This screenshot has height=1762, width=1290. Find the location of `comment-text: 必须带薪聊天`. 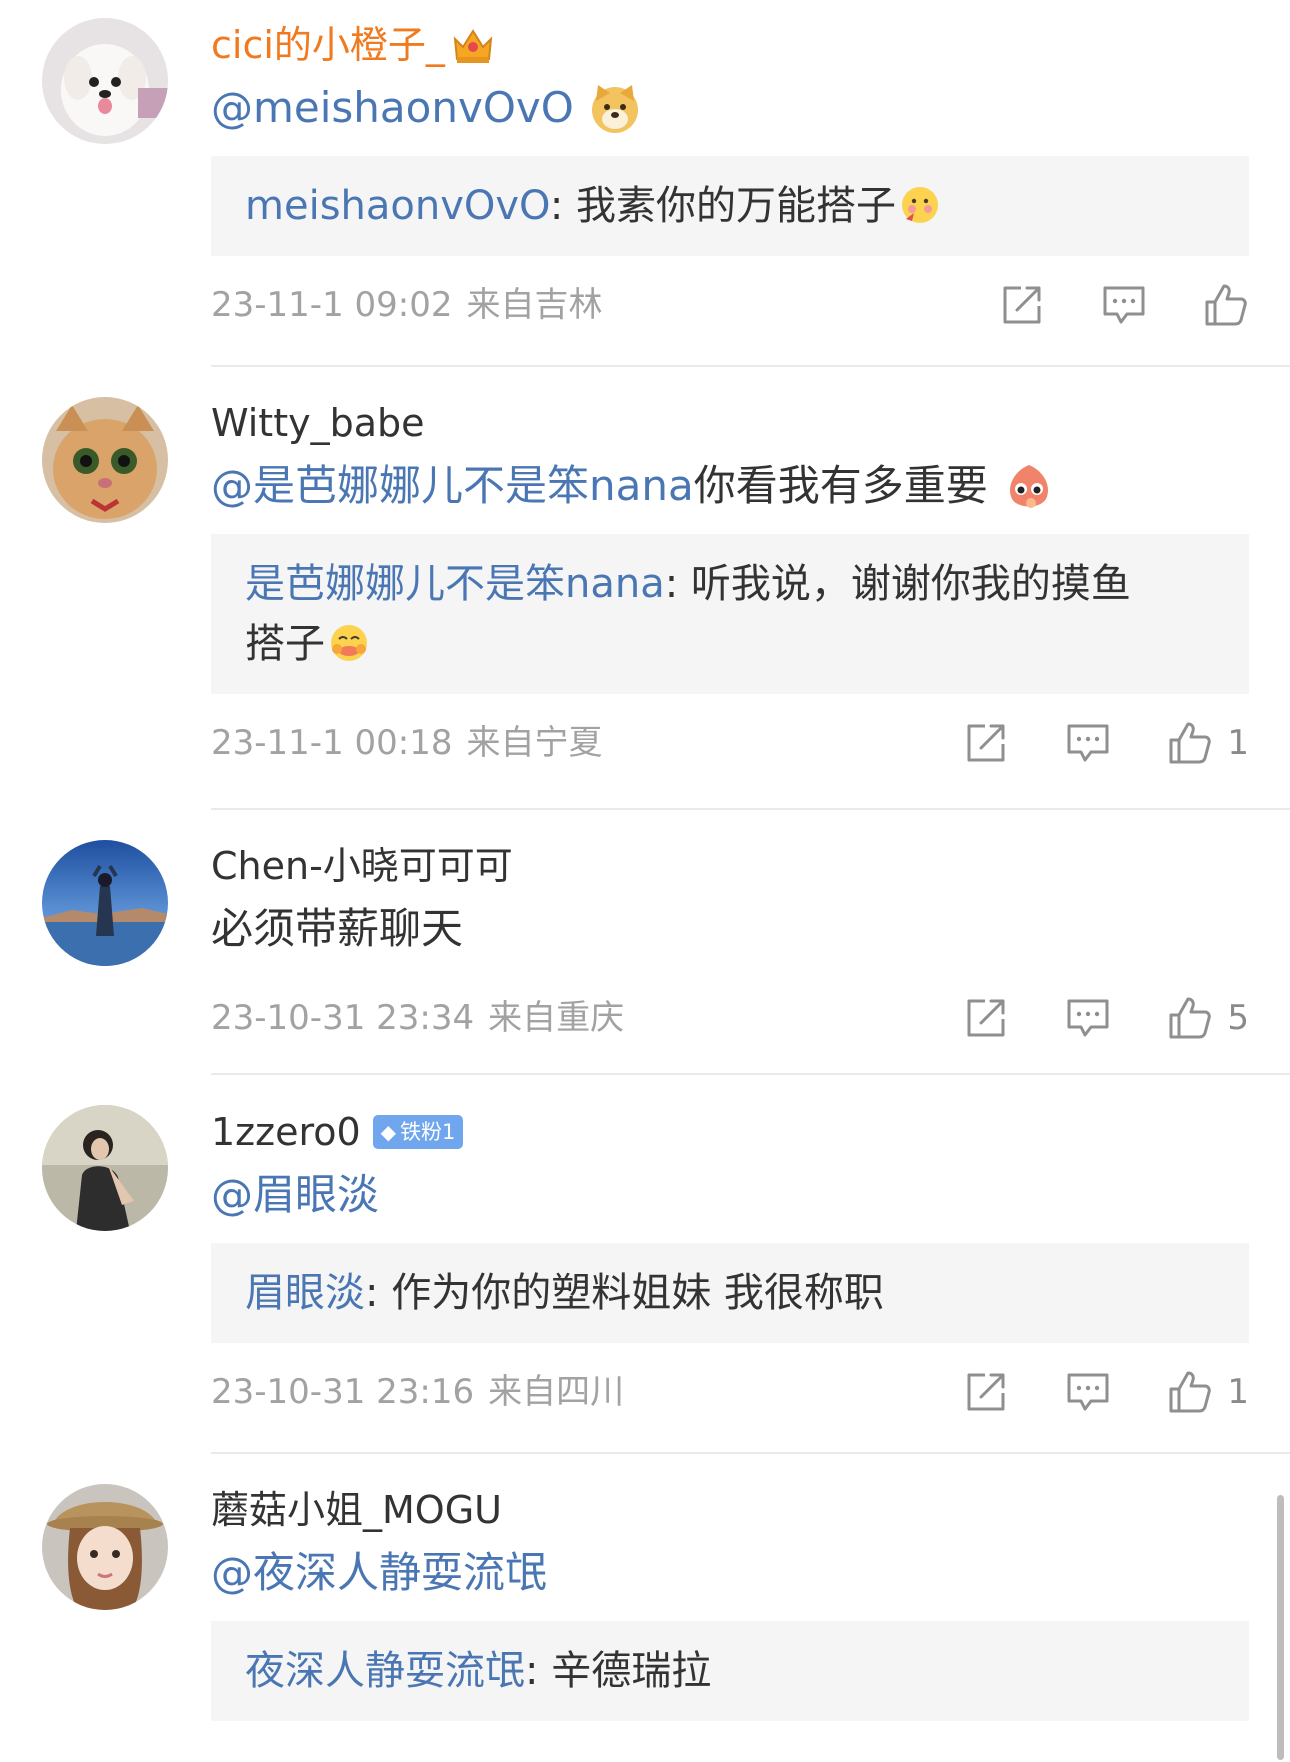

comment-text: 必须带薪聊天 is located at coordinates (337, 928).